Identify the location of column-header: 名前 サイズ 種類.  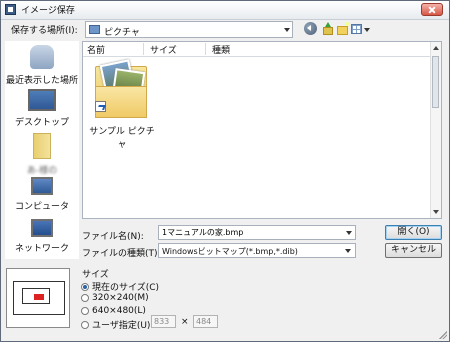
(258, 49).